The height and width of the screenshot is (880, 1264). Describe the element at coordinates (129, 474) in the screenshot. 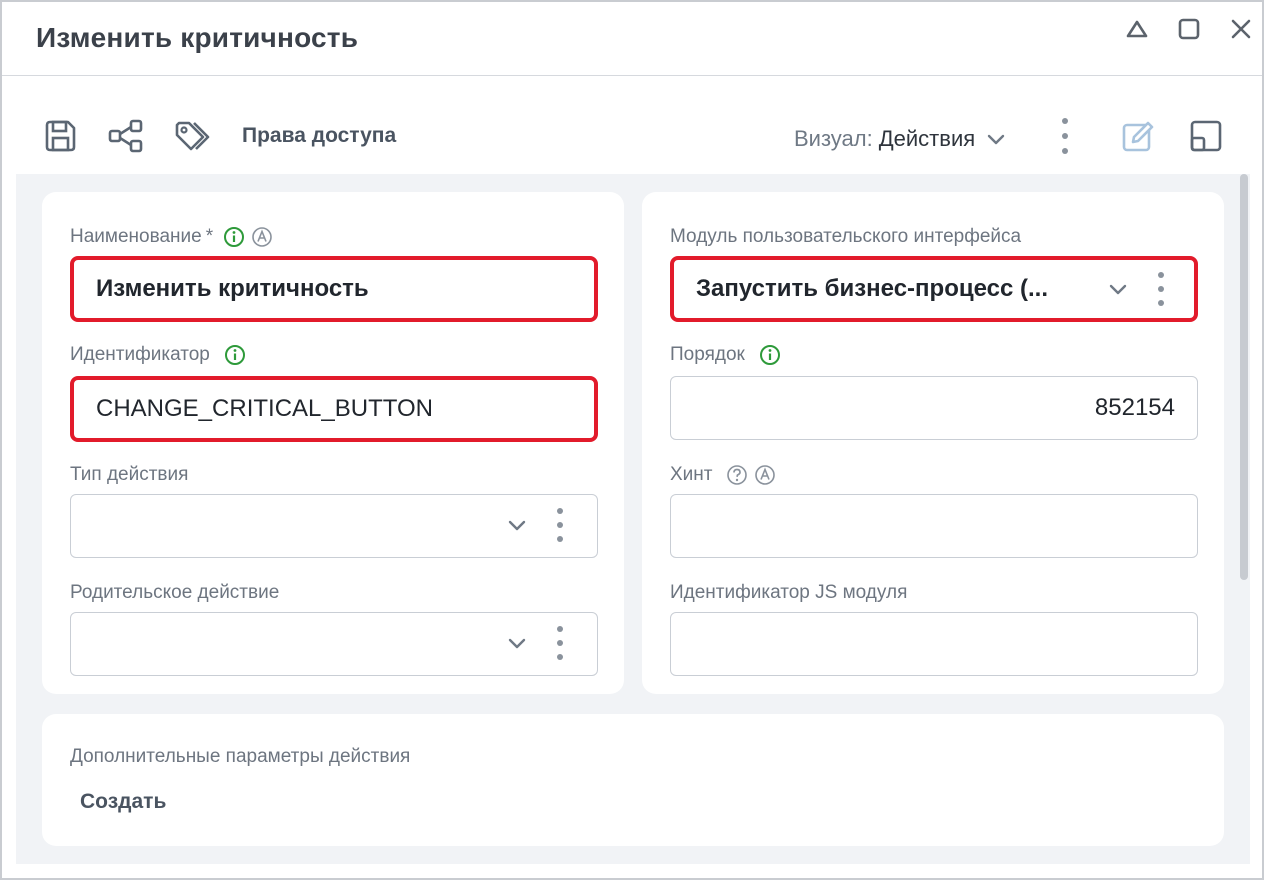

I see `action-type-label: Тип действия` at that location.